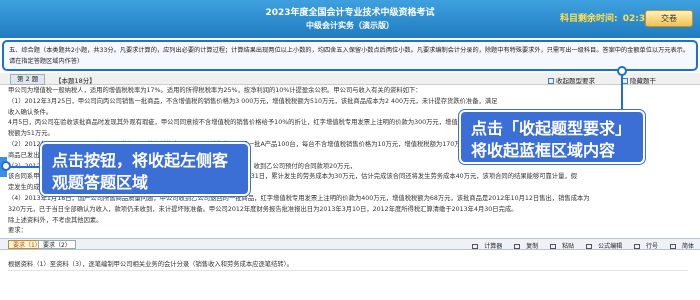 This screenshot has width=700, height=300. I want to click on collapse-requirements-button: 收起题型要求, so click(571, 80).